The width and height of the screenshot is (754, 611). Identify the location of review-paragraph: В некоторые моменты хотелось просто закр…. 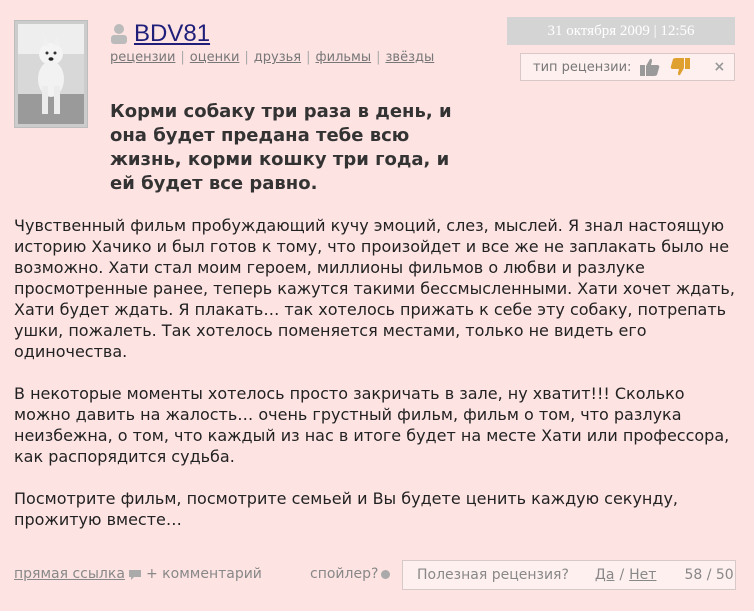
(372, 425).